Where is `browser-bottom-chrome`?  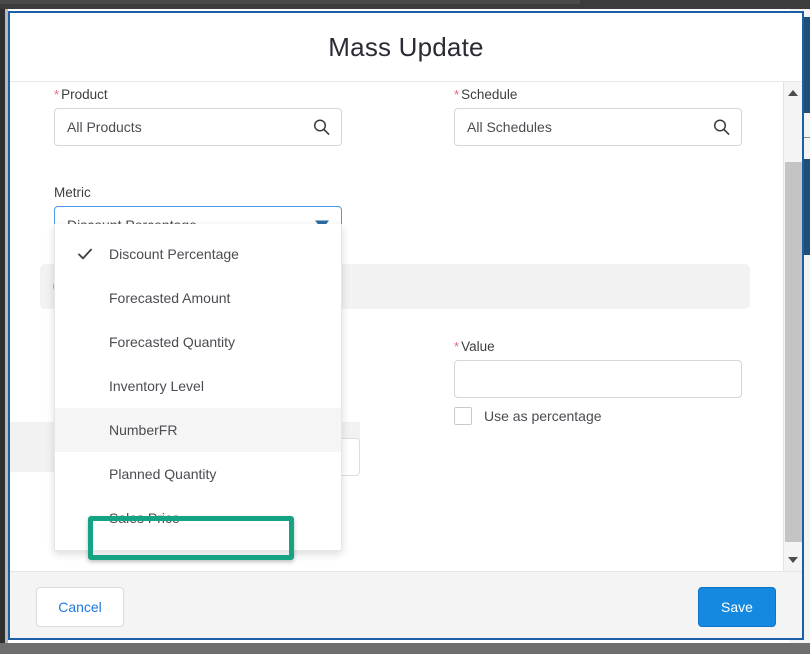
browser-bottom-chrome is located at coordinates (405, 648).